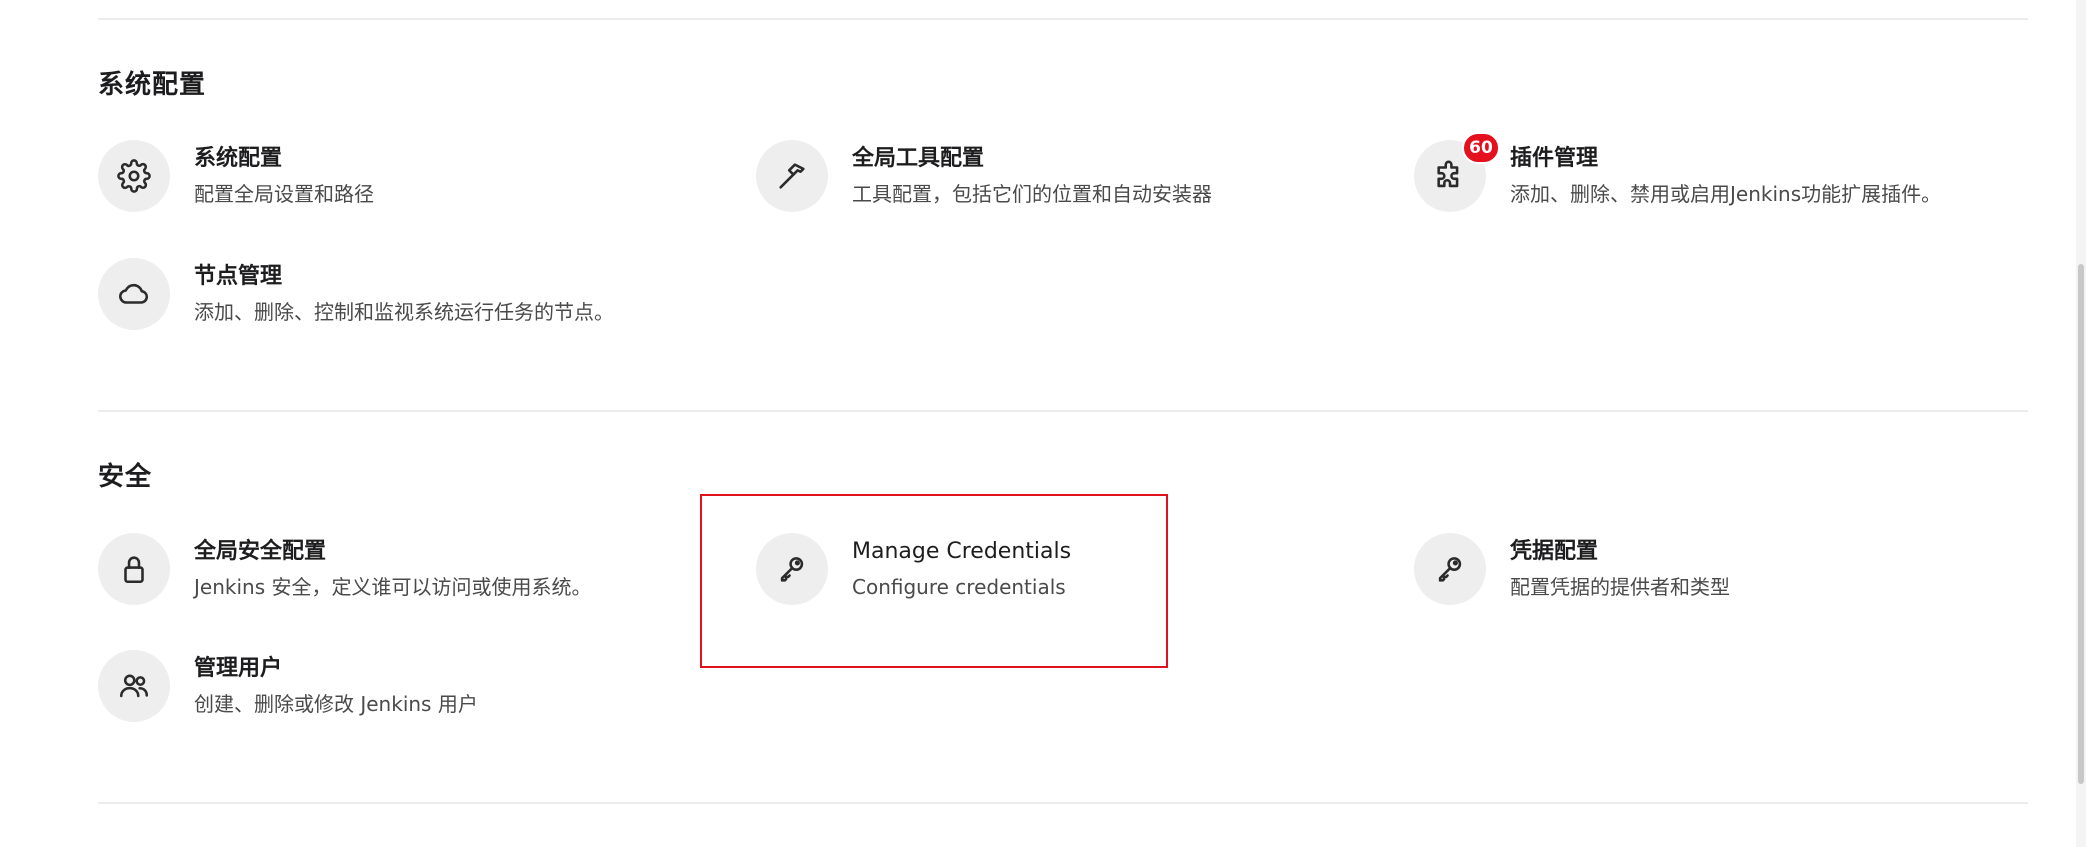 This screenshot has height=847, width=2086. What do you see at coordinates (134, 294) in the screenshot?
I see `cloud-icon` at bounding box center [134, 294].